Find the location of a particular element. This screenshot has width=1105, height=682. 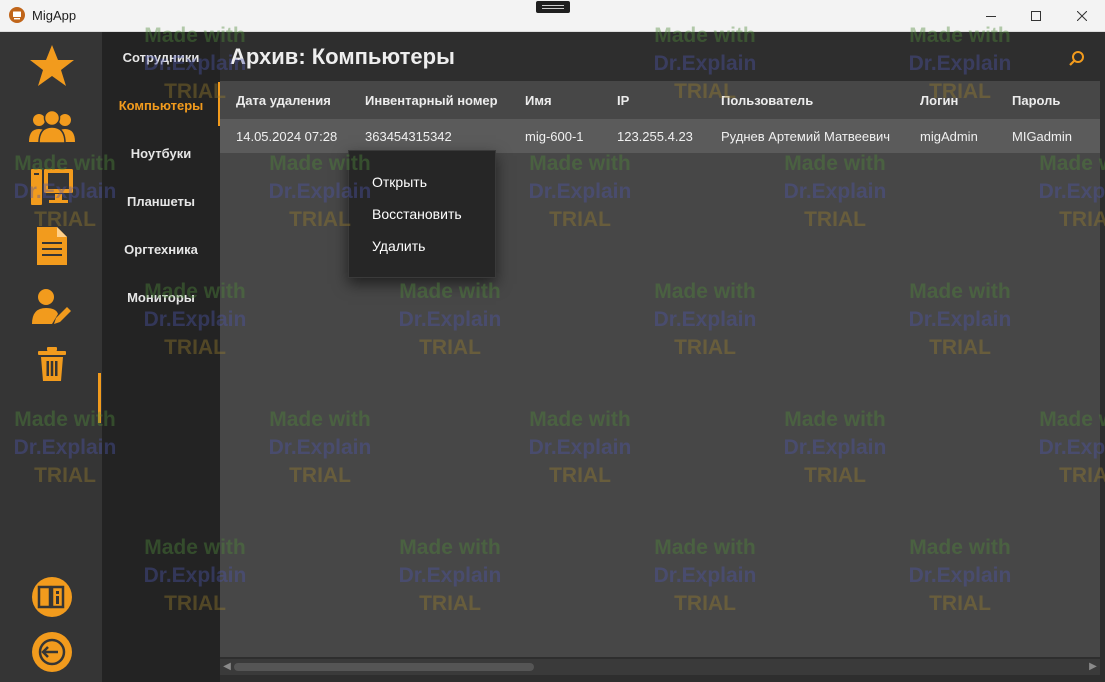

logout-button is located at coordinates (52, 652).